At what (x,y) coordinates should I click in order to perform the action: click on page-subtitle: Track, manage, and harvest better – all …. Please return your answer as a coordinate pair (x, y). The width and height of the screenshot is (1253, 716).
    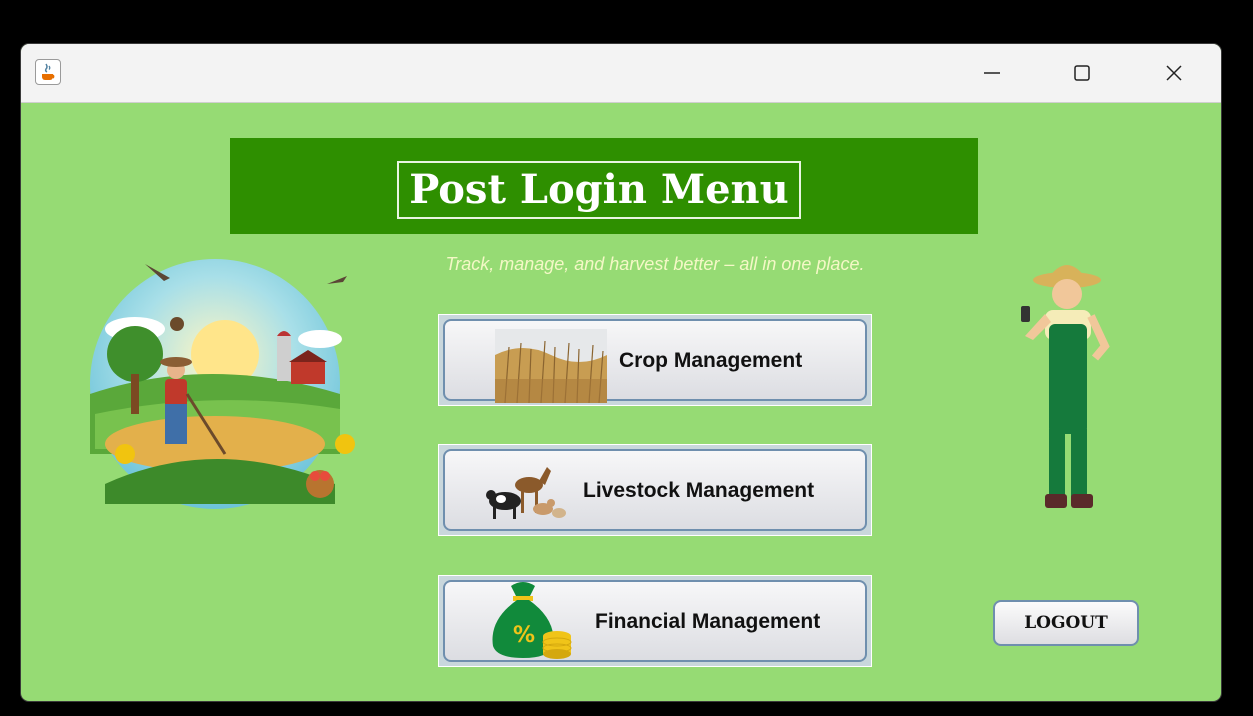
    Looking at the image, I should click on (655, 264).